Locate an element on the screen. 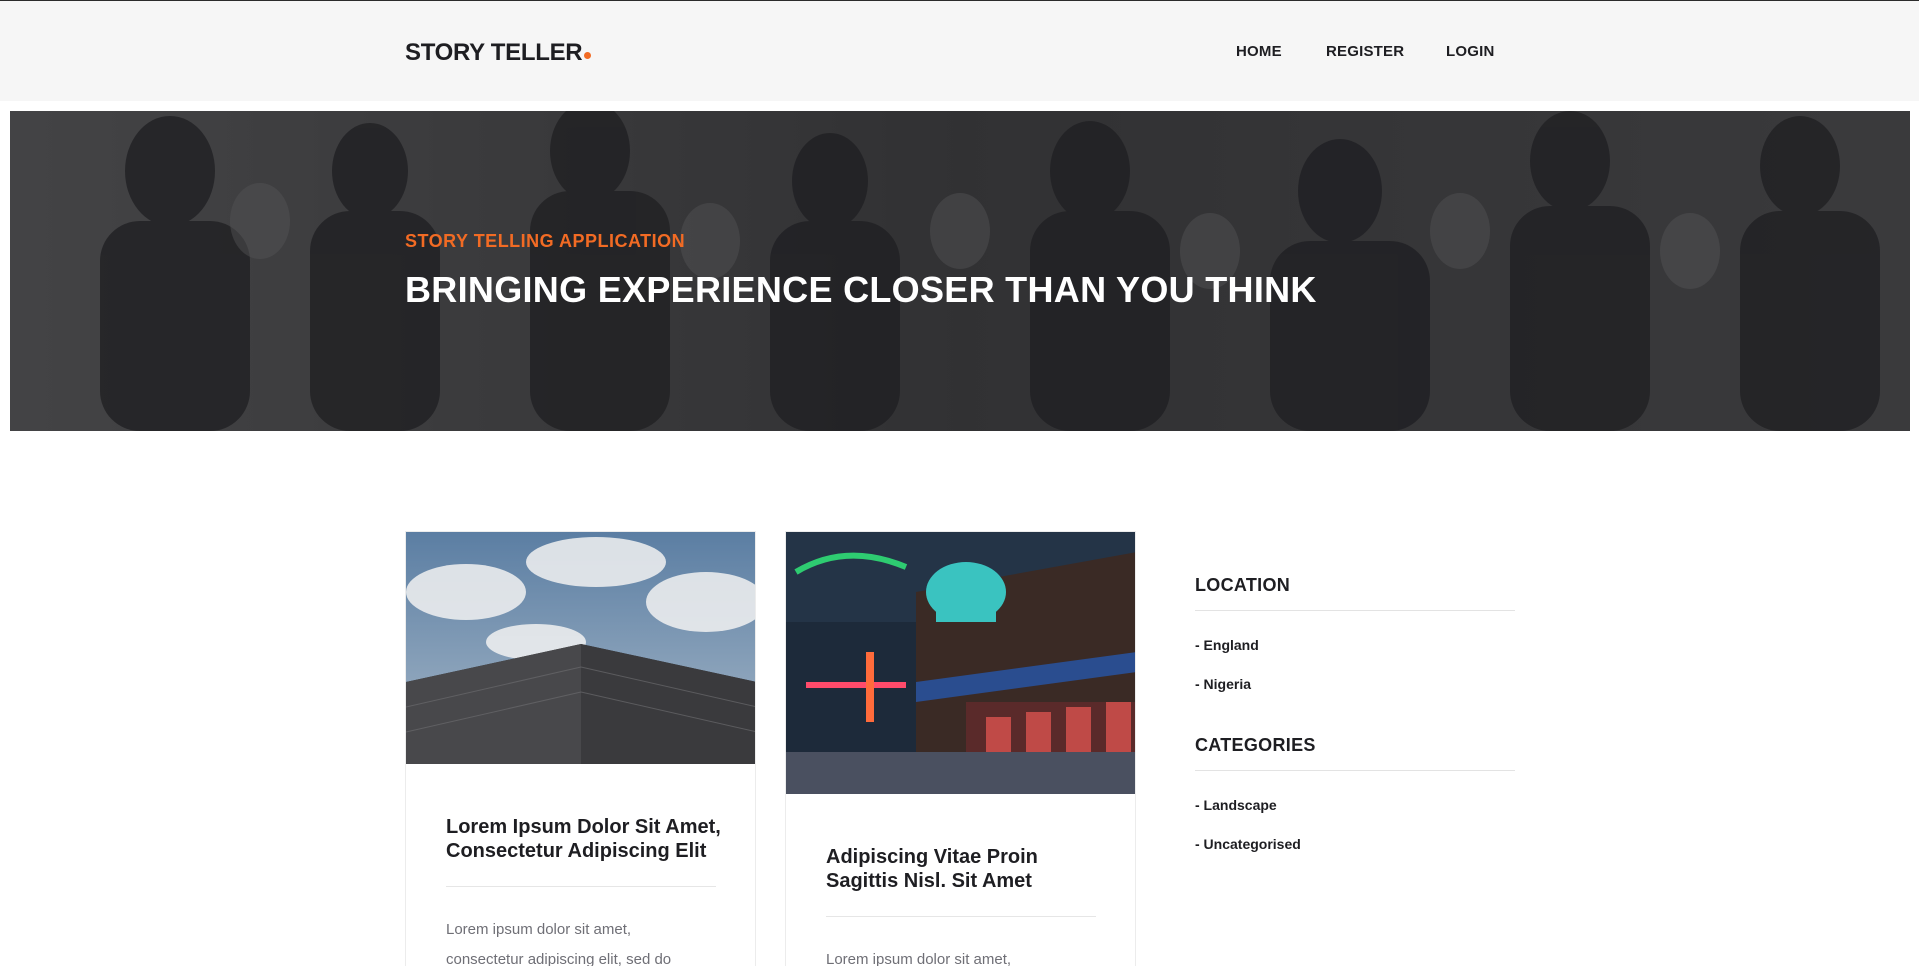 Image resolution: width=1919 pixels, height=966 pixels. logo-dot is located at coordinates (588, 55).